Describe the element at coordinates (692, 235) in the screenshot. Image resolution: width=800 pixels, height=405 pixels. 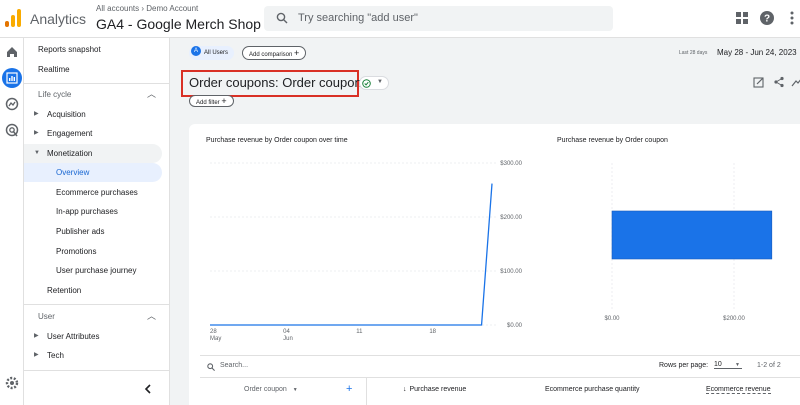
I see `bar` at that location.